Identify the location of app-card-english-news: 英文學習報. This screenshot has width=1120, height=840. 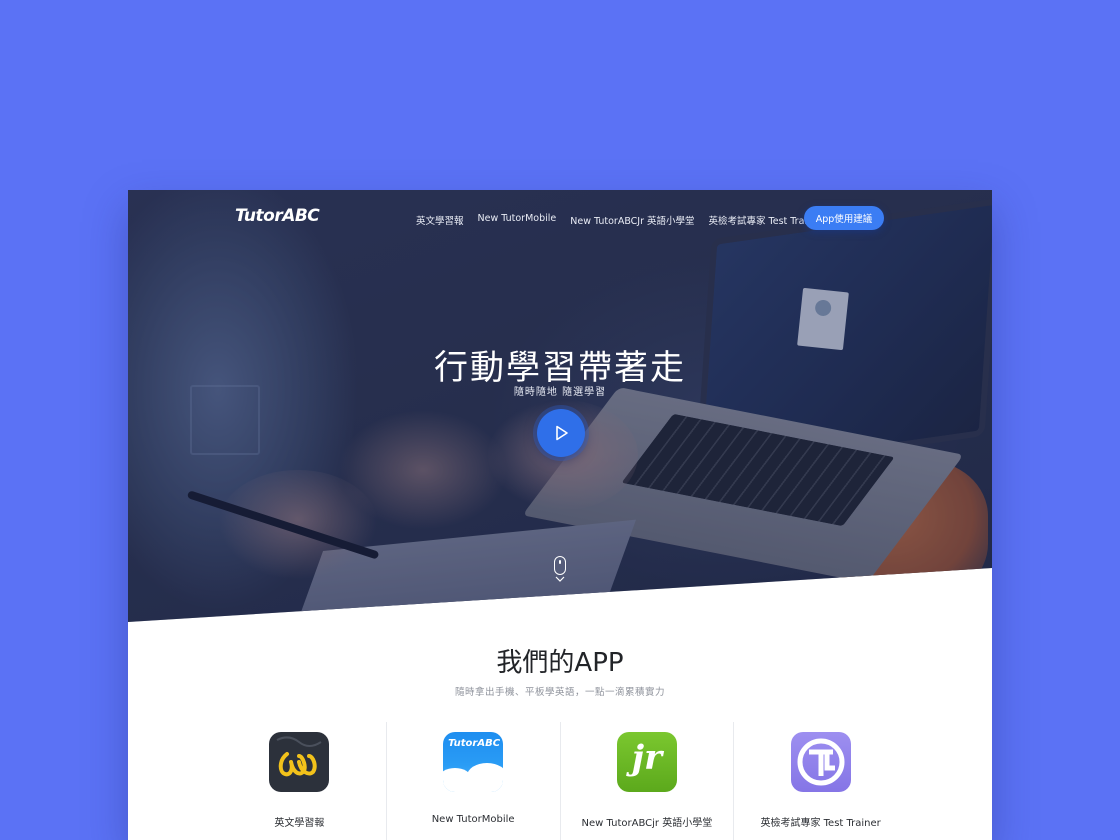
(299, 781).